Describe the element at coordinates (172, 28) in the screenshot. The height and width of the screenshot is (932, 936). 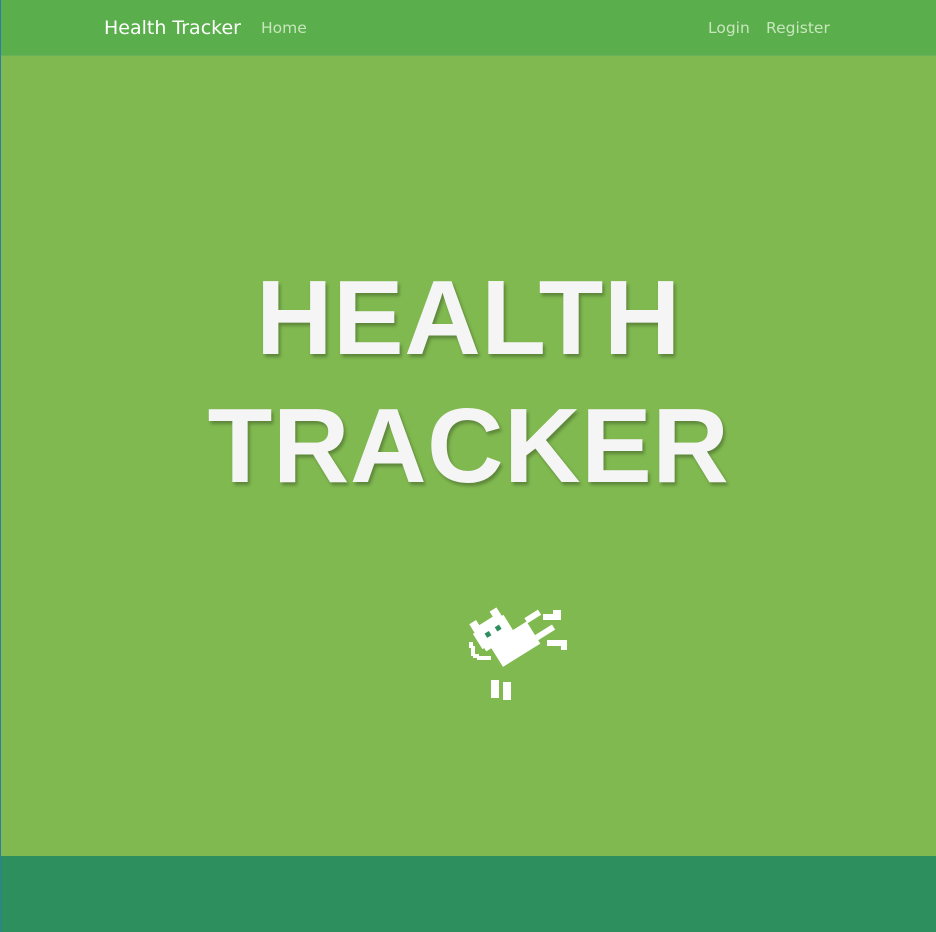
I see `brand-link: Health Tracker` at that location.